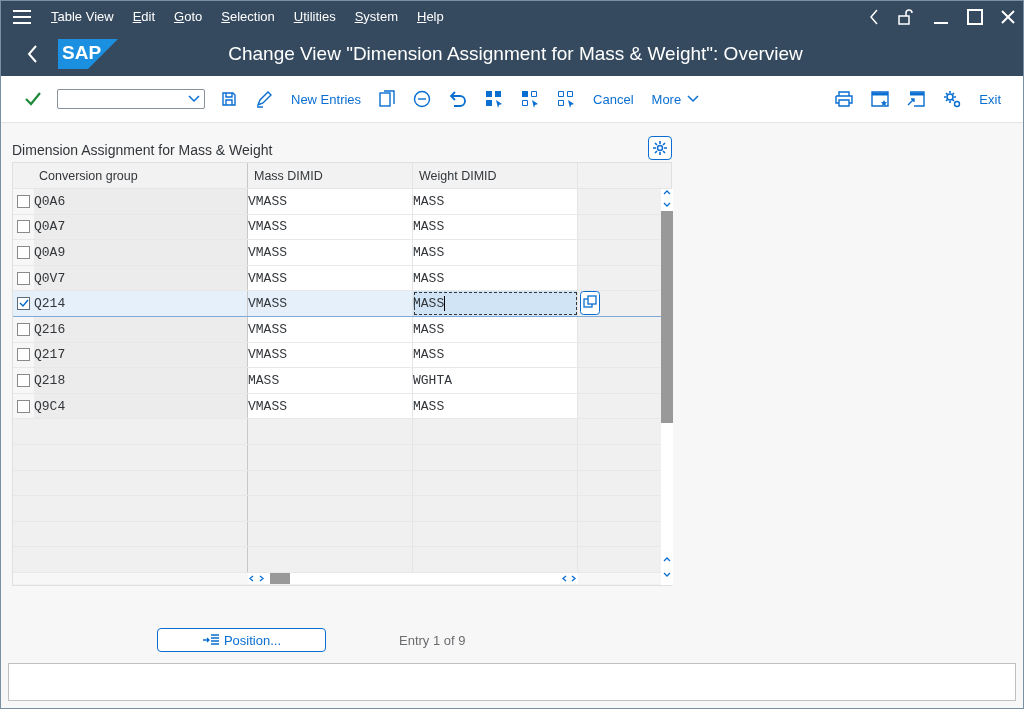  I want to click on table-cell: Q0A7, so click(141, 227).